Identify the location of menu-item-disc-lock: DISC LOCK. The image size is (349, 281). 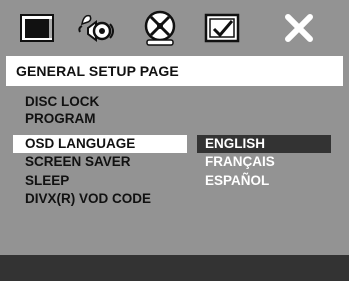
(62, 102).